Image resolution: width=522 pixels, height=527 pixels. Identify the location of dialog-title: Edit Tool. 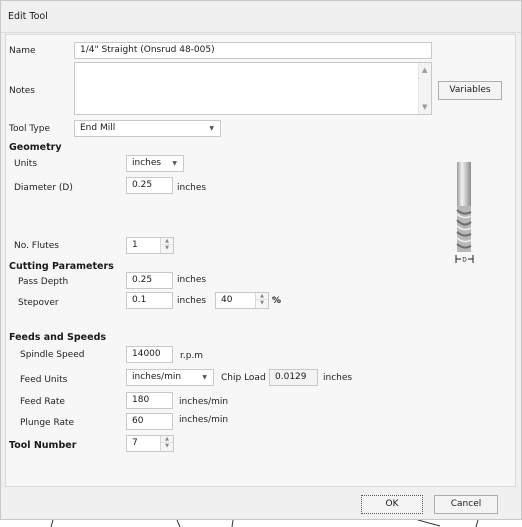
(28, 16).